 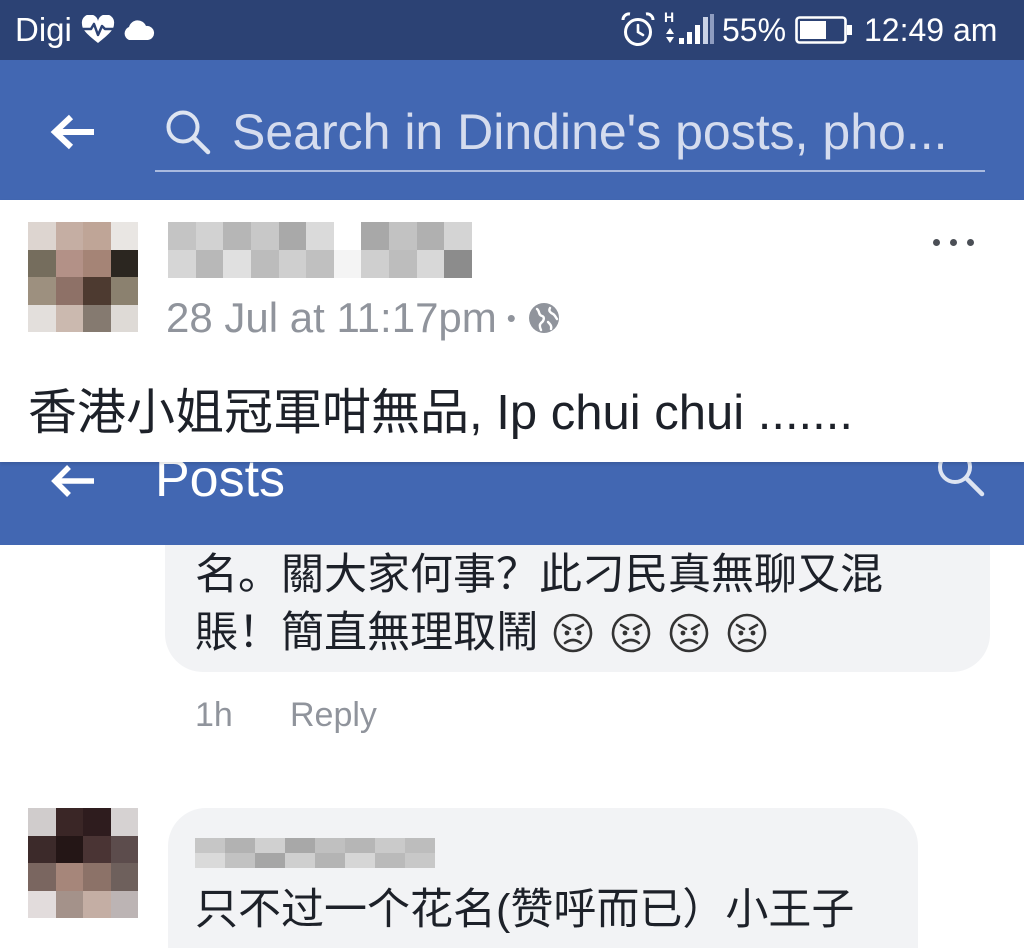 I want to click on author-name-redacted, so click(x=320, y=250).